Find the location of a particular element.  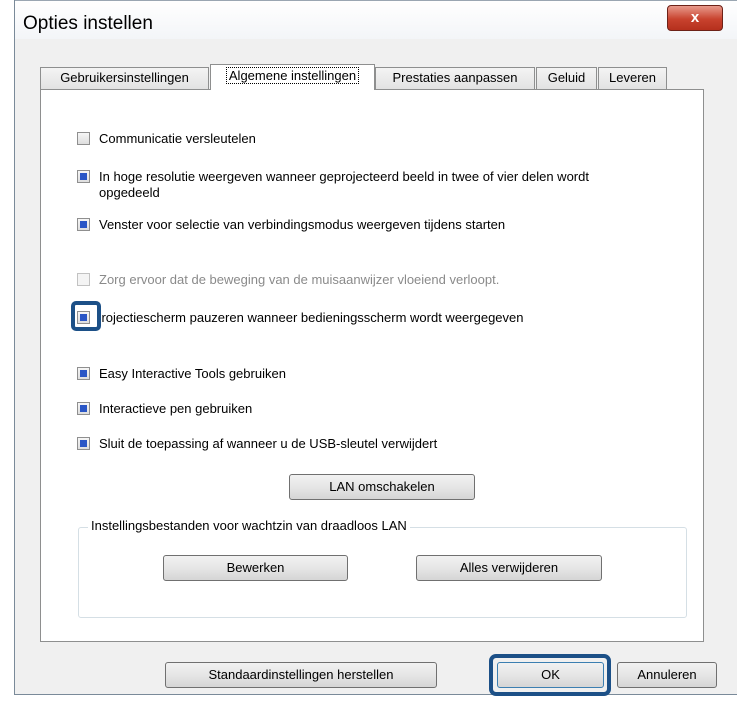

window-title: Opties instellen is located at coordinates (88, 23).